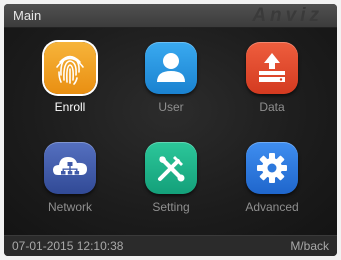 The height and width of the screenshot is (260, 341). What do you see at coordinates (171, 168) in the screenshot?
I see `tools-icon` at bounding box center [171, 168].